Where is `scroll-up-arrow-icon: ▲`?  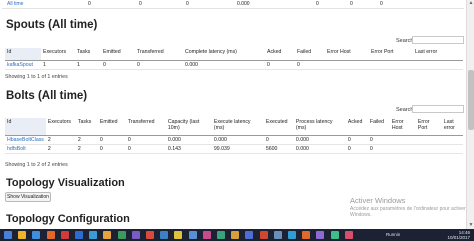
scroll-up-arrow-icon: ▲ is located at coordinates (470, 3).